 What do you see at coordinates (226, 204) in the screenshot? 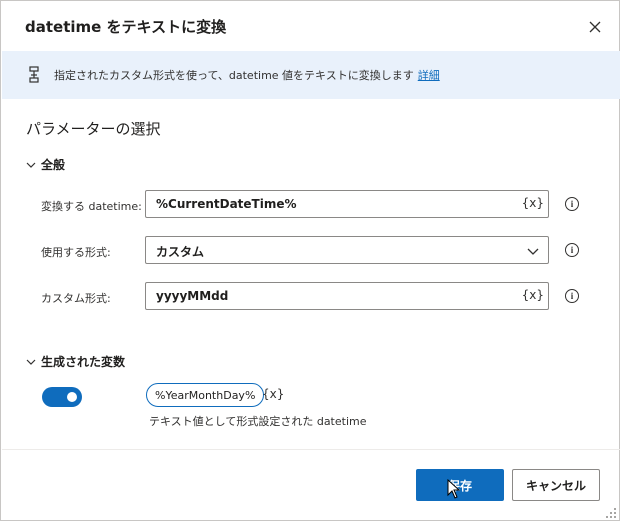
I see `datetime-input-value: %CurrentDateTime%` at bounding box center [226, 204].